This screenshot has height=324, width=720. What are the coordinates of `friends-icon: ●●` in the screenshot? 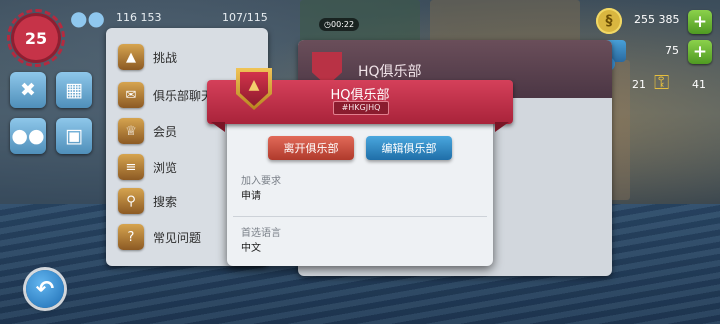 It's located at (28, 136).